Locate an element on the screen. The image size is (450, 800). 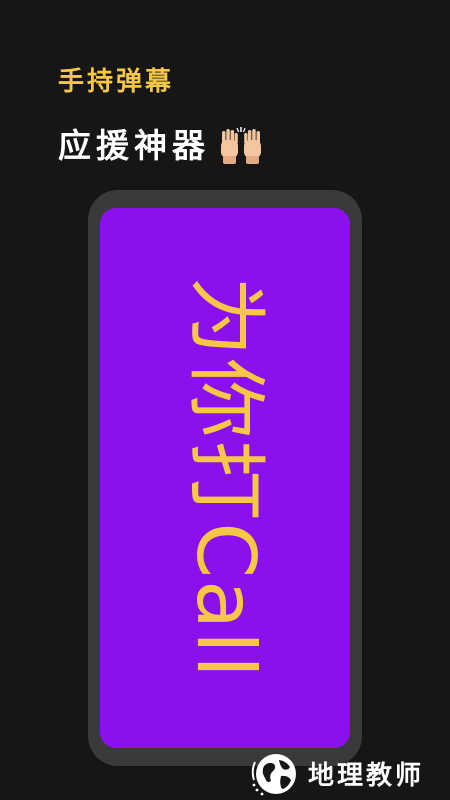
watermark: 地理教师 is located at coordinates (336, 773).